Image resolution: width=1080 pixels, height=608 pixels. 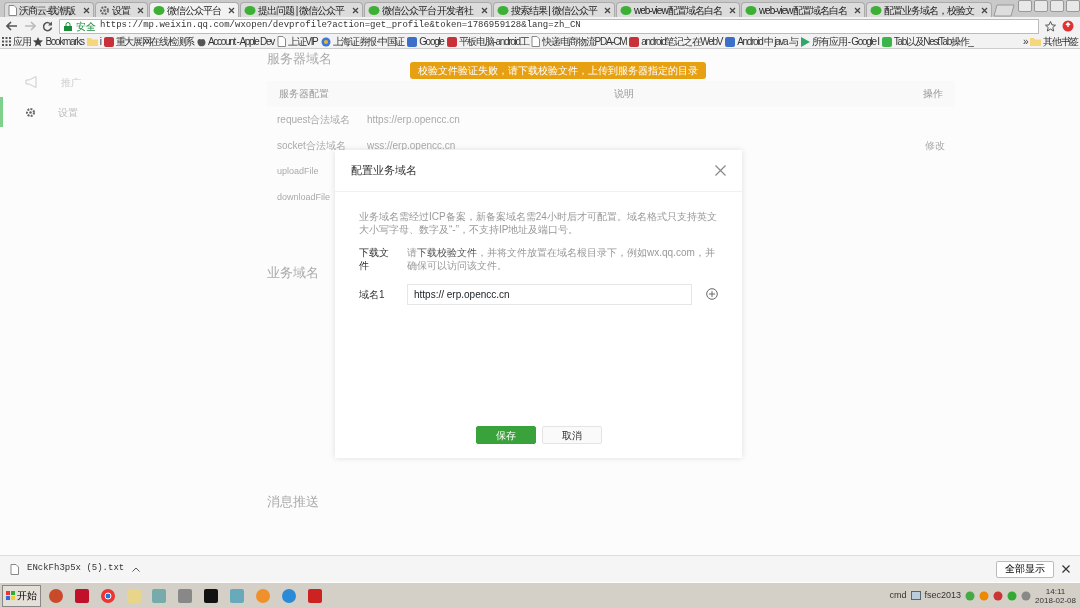 I want to click on extension-icon, so click(x=1068, y=26).